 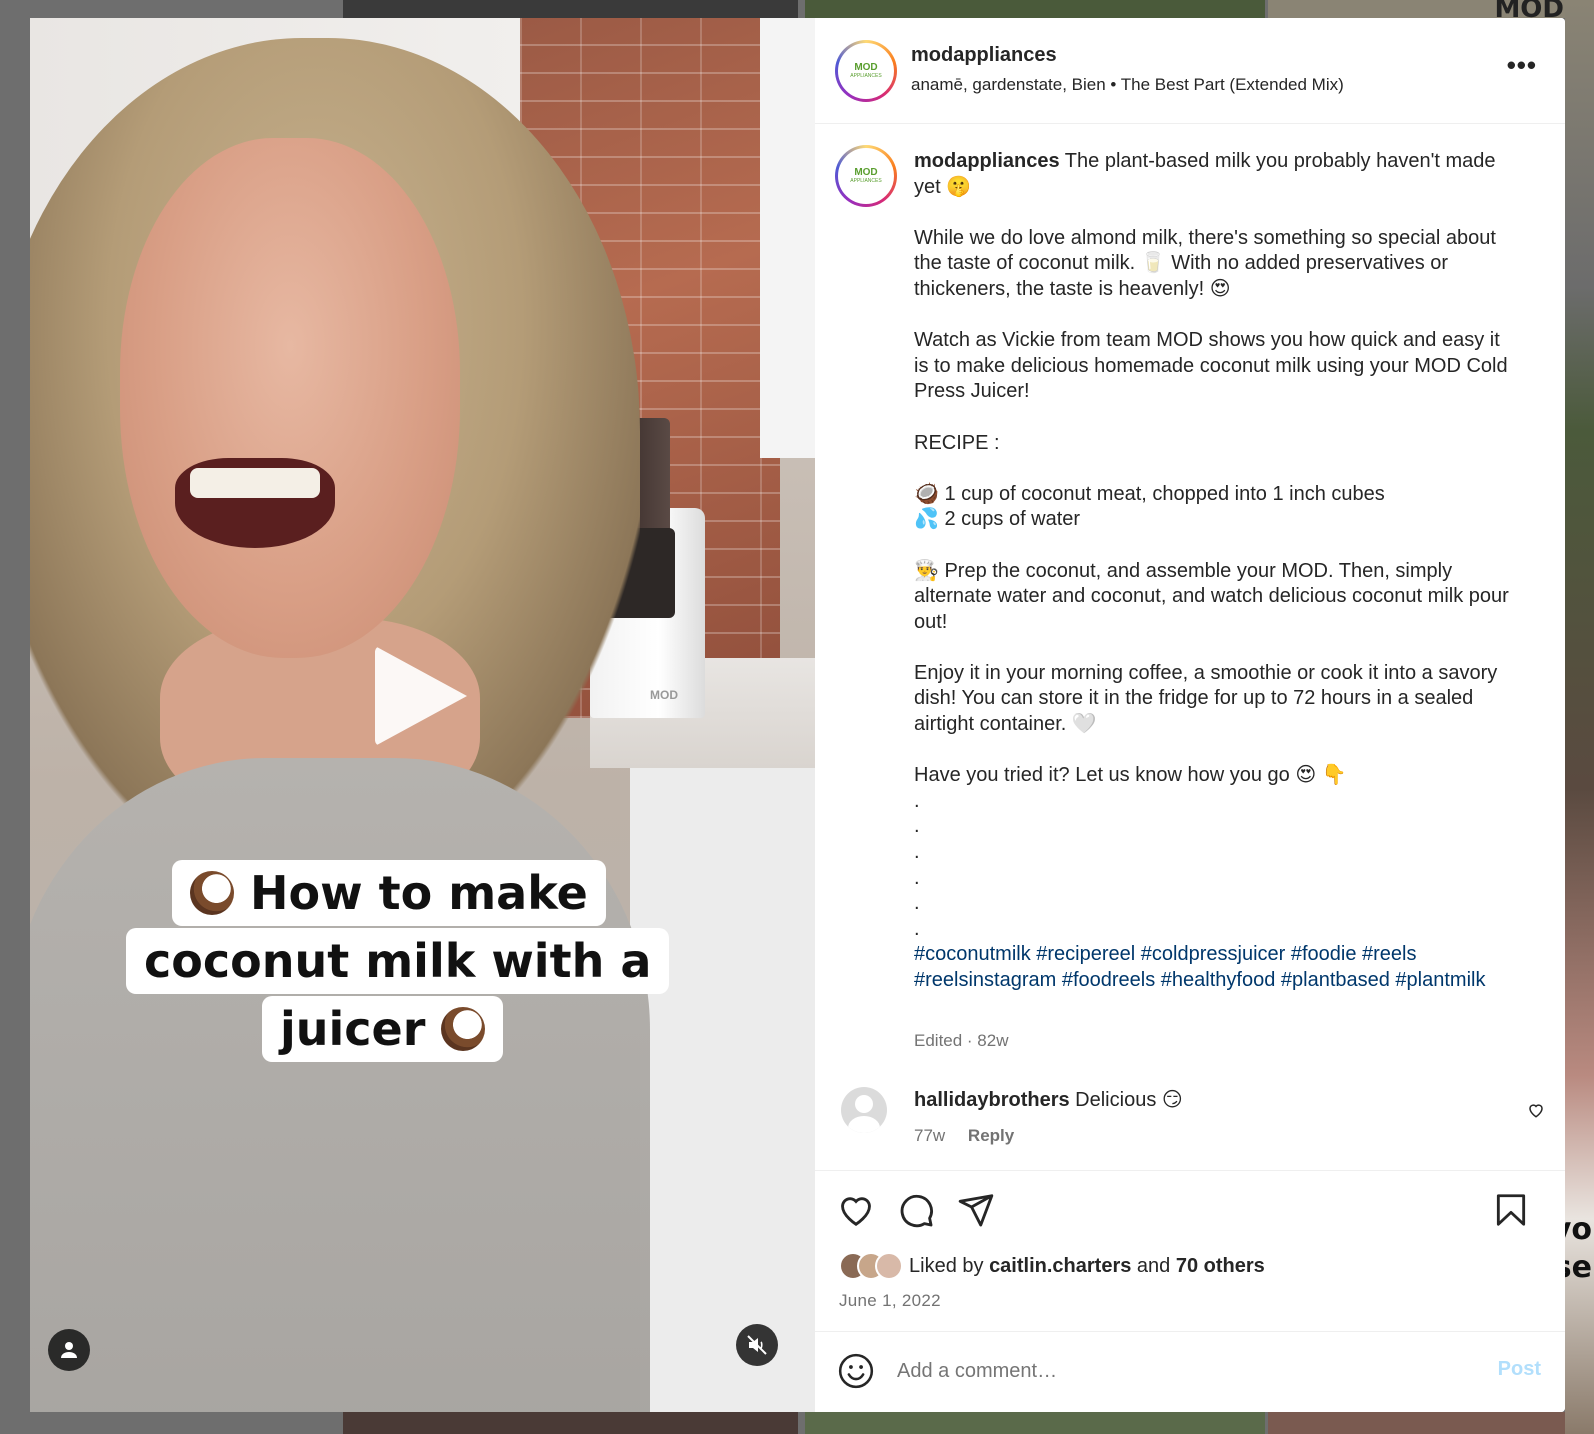 I want to click on video-caption-text: juicer, so click(x=353, y=1029).